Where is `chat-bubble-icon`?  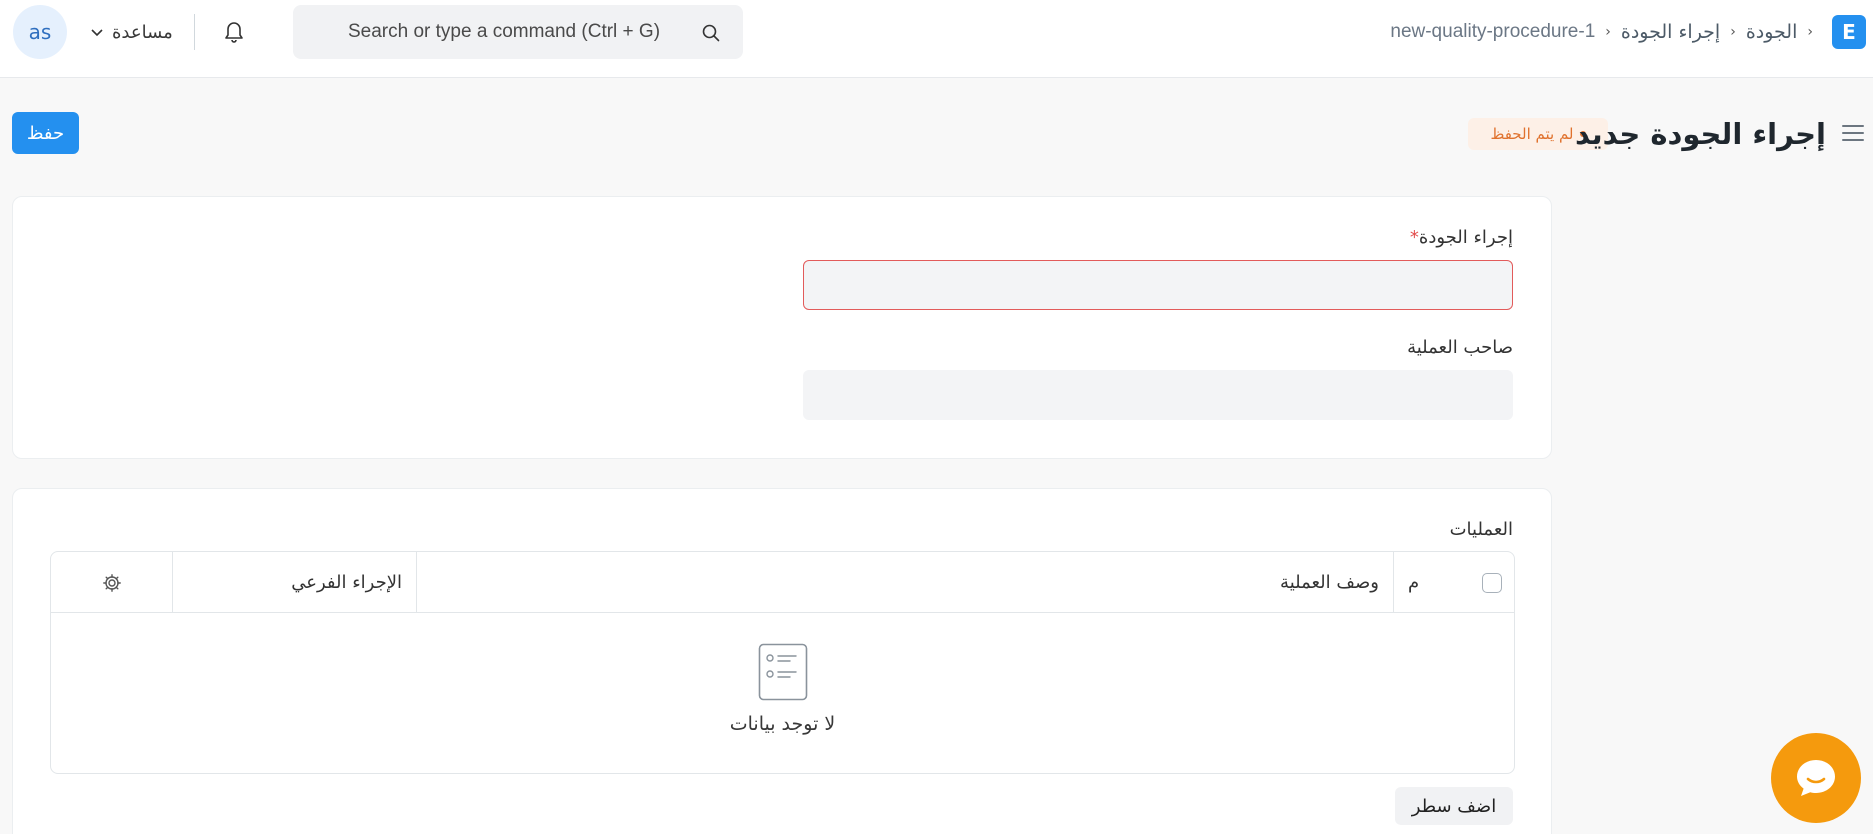
chat-bubble-icon is located at coordinates (1816, 778).